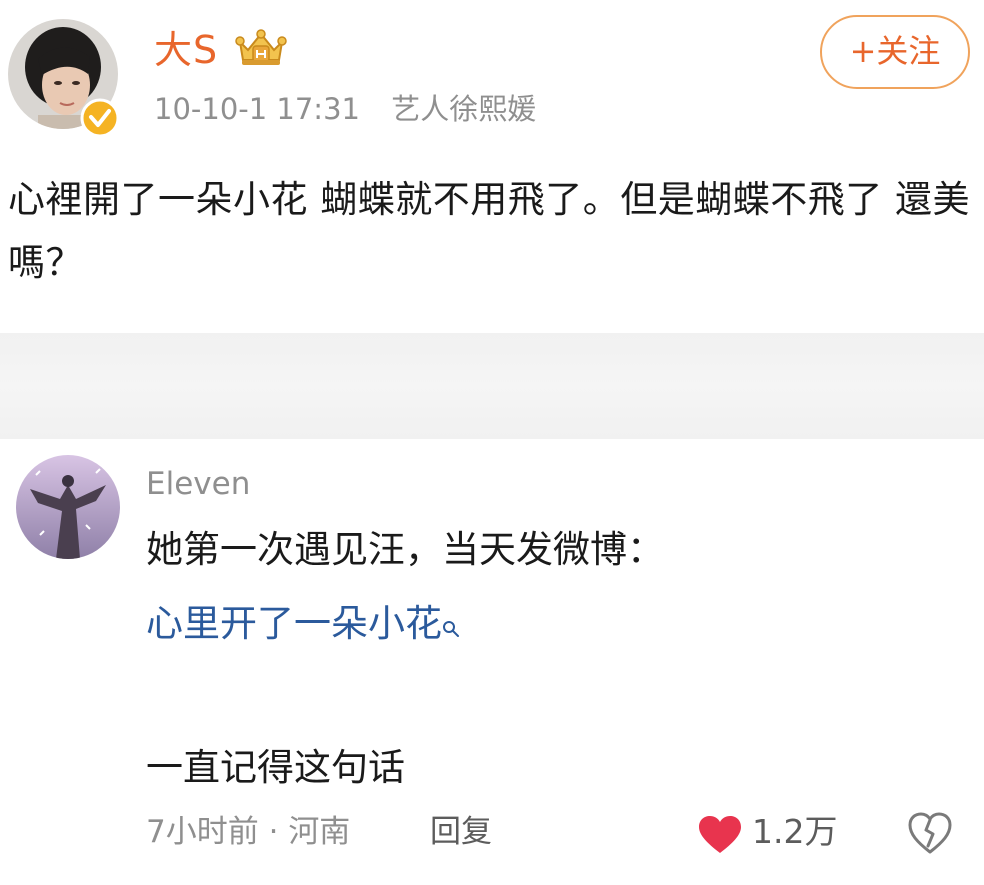 The height and width of the screenshot is (885, 984). What do you see at coordinates (405, 549) in the screenshot?
I see `comment-text-line: 她第一次遇见汪，当天发微博：` at bounding box center [405, 549].